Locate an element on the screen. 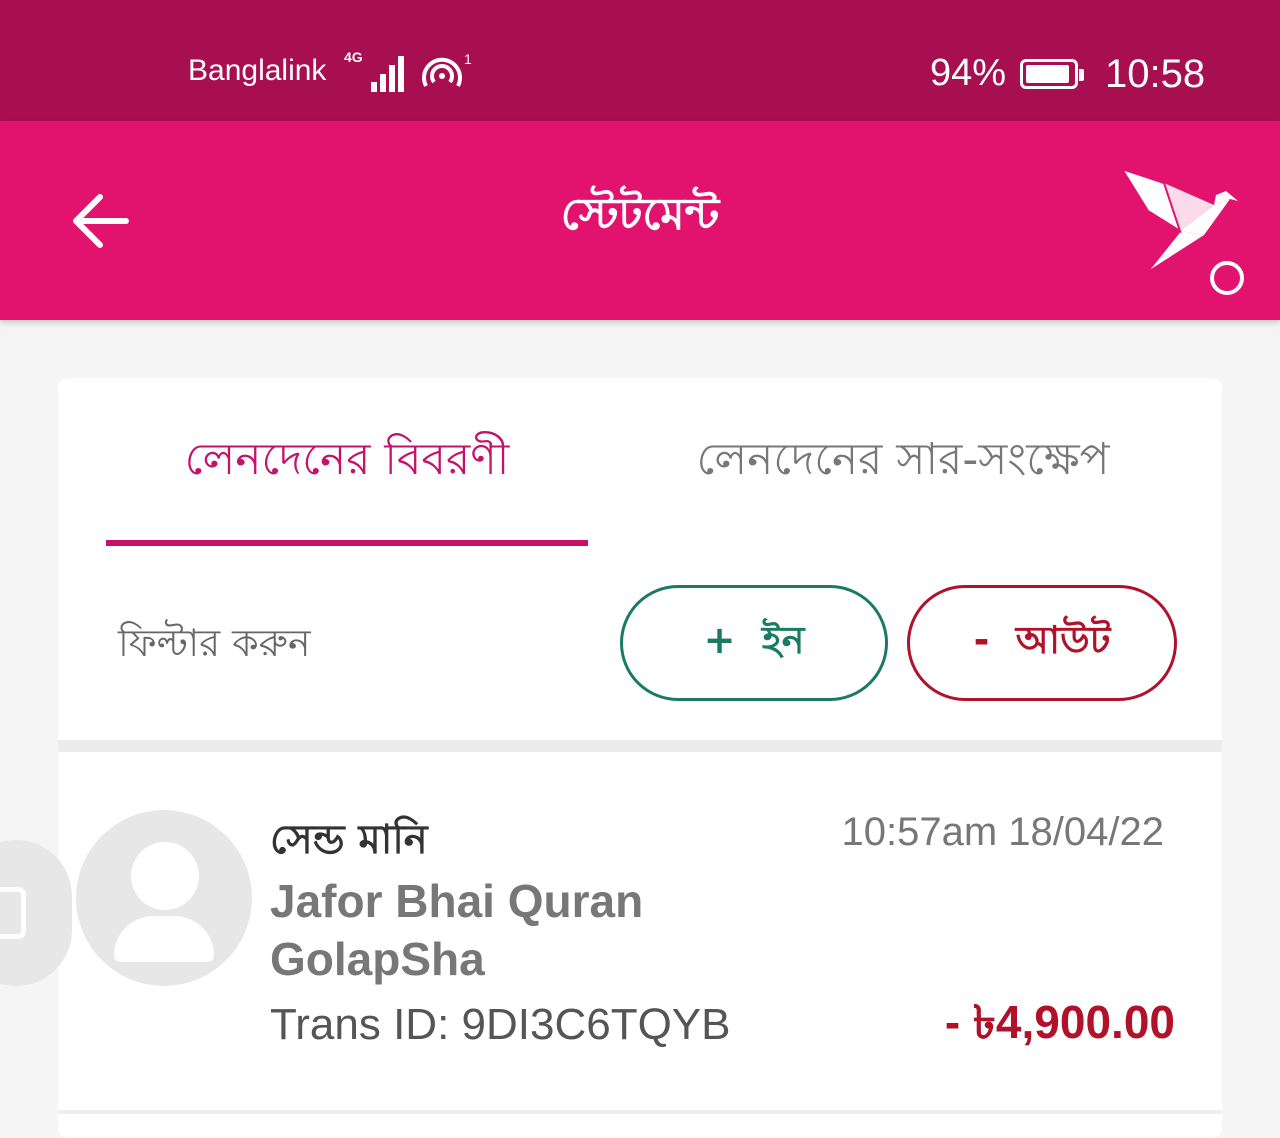 The height and width of the screenshot is (1138, 1280). battery-nub is located at coordinates (1081, 75).